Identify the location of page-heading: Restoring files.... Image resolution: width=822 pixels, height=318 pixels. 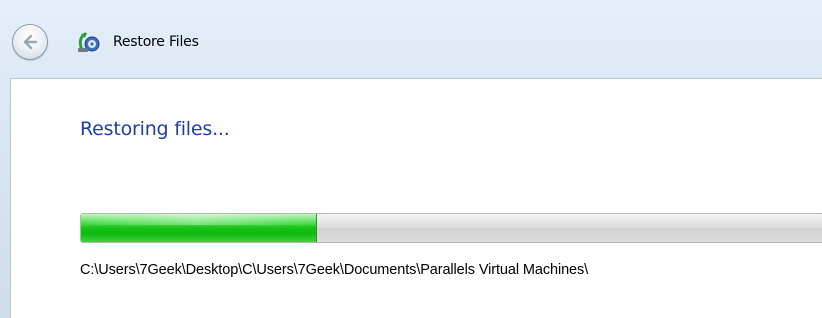
(155, 129).